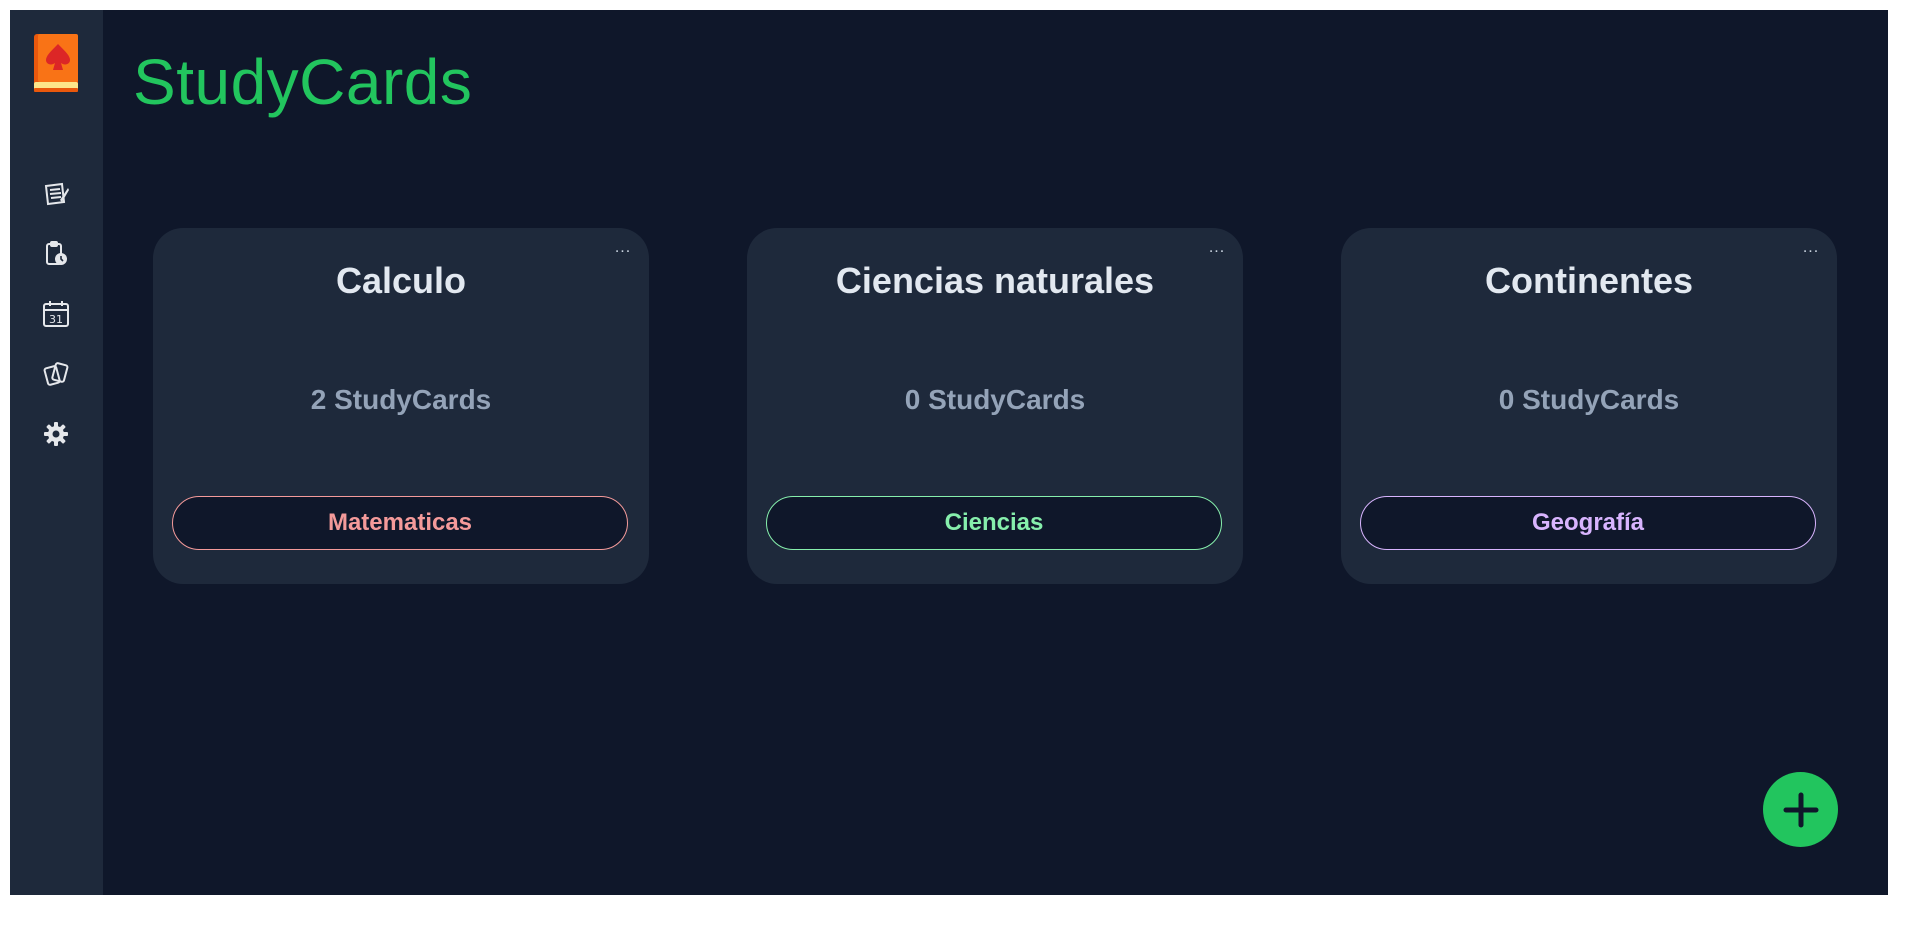 The width and height of the screenshot is (1910, 925). What do you see at coordinates (400, 523) in the screenshot?
I see `deck-tag-button: Matematicas` at bounding box center [400, 523].